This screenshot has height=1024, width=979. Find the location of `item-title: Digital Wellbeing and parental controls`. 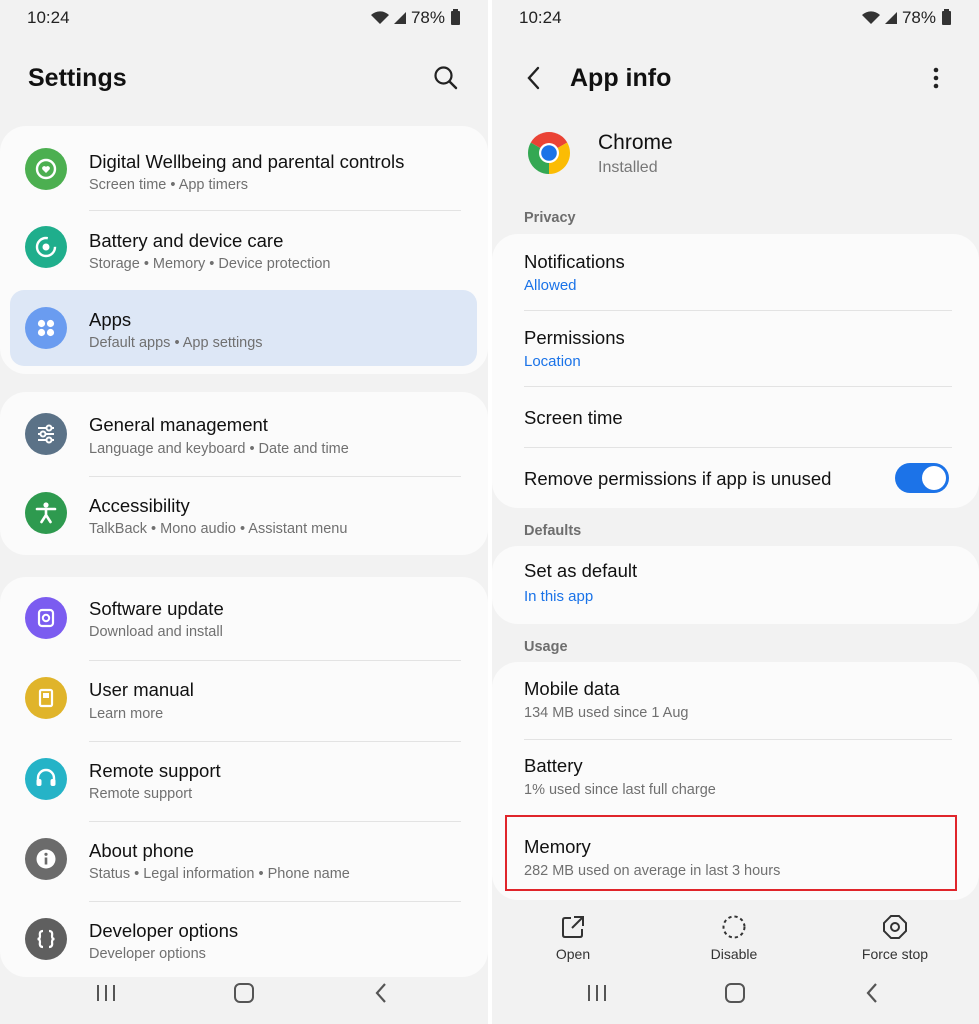

item-title: Digital Wellbeing and parental controls is located at coordinates (247, 161).